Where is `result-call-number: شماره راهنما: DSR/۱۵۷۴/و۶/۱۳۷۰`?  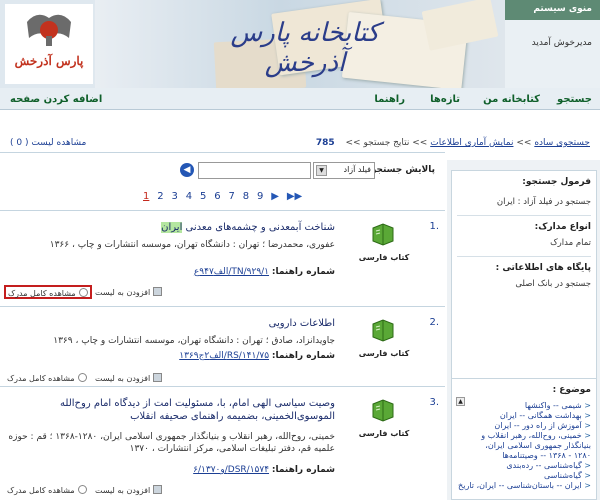
result-call-number: شماره راهنما: DSR/۱۵۷۴/و۶/۱۳۷۰ is located at coordinates (264, 470).